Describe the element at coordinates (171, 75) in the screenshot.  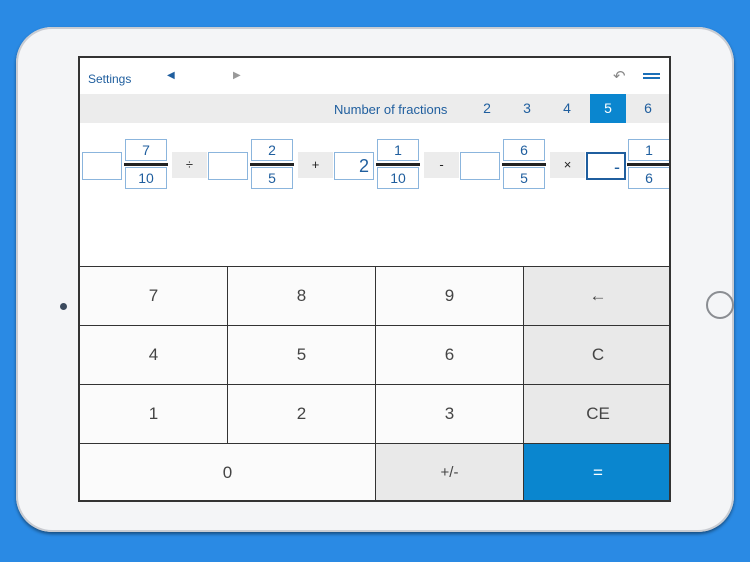
I see `prev-arrow-icon: ◀` at that location.